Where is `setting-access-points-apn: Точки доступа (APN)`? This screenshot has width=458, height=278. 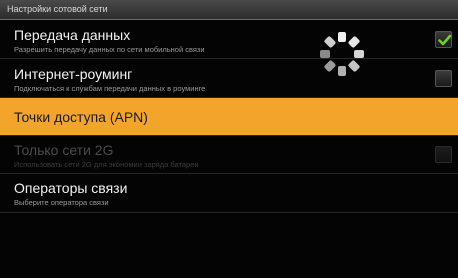
setting-access-points-apn: Точки доступа (APN) is located at coordinates (229, 116).